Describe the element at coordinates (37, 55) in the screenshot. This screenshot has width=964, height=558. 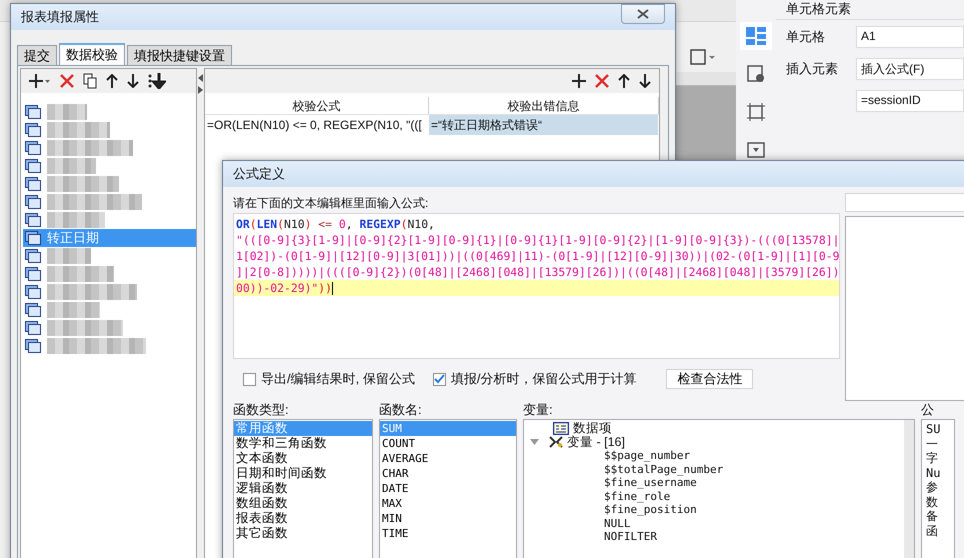
I see `tab: 提交` at that location.